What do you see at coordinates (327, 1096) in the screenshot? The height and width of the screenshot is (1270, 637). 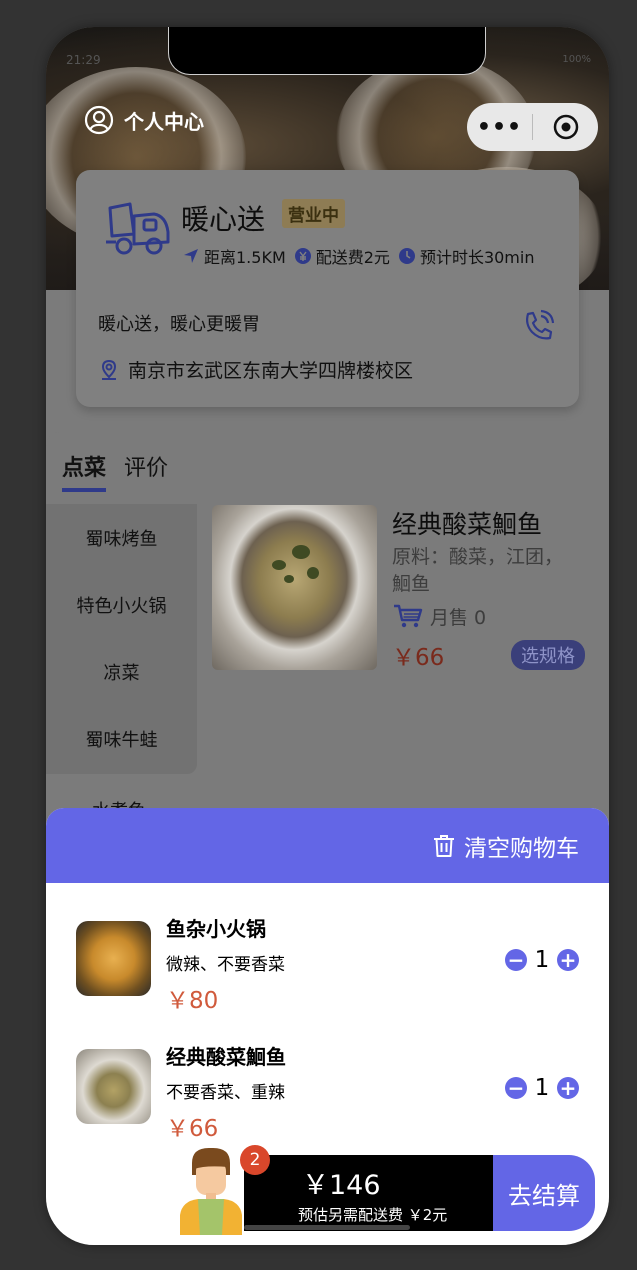 I see `cart-item: 经典酸菜鮰鱼 不要香菜、重辣 ￥66 − 1 +` at bounding box center [327, 1096].